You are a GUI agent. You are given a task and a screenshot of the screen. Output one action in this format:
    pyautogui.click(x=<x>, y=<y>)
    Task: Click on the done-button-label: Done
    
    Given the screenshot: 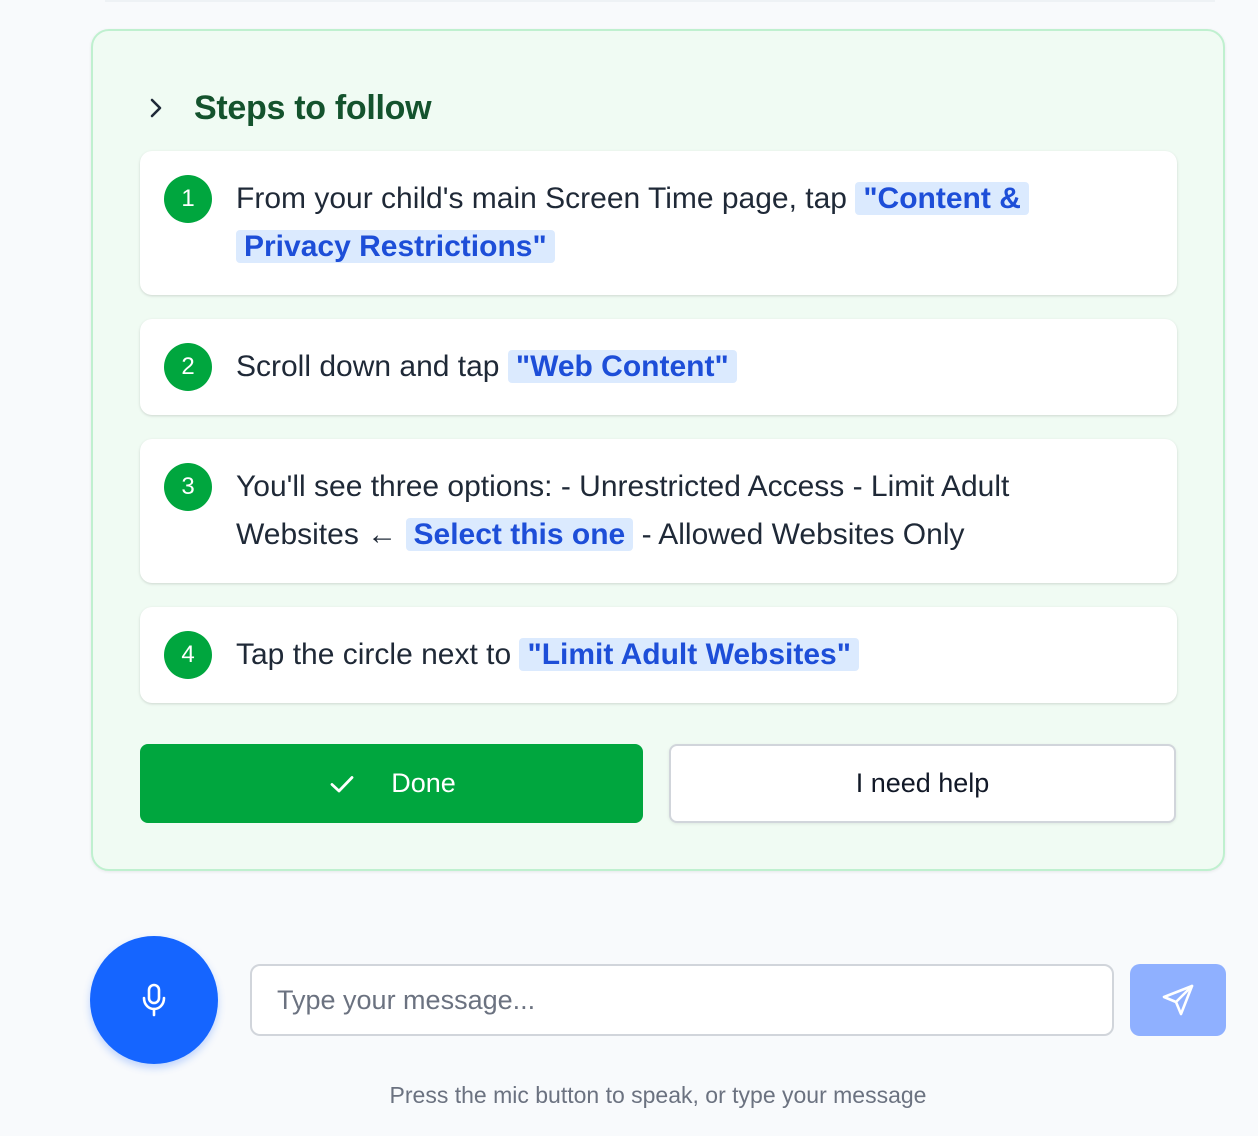 What is the action you would take?
    pyautogui.click(x=423, y=783)
    